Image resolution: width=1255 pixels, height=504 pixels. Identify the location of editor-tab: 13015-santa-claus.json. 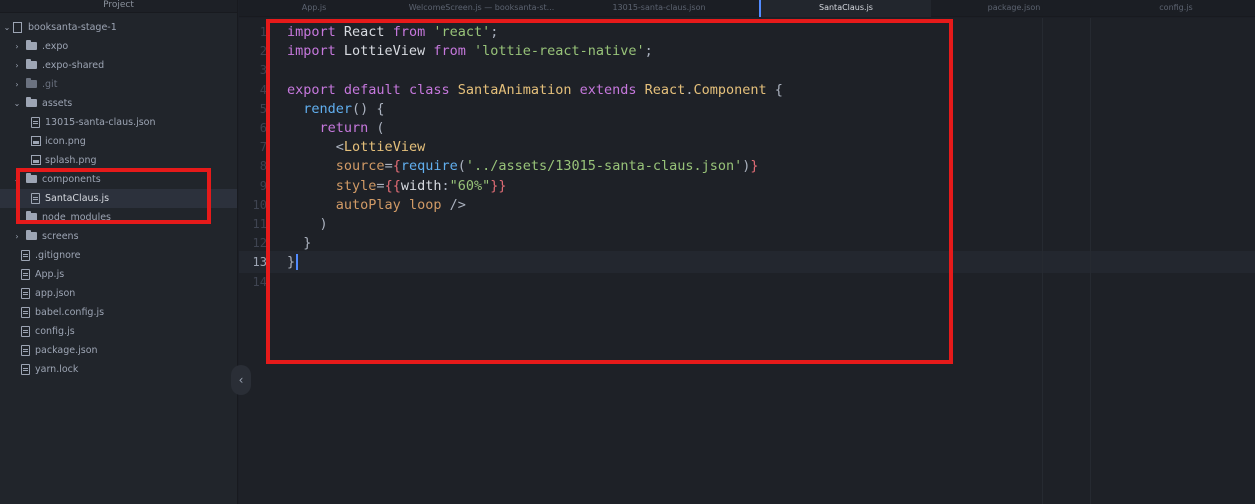
(659, 8).